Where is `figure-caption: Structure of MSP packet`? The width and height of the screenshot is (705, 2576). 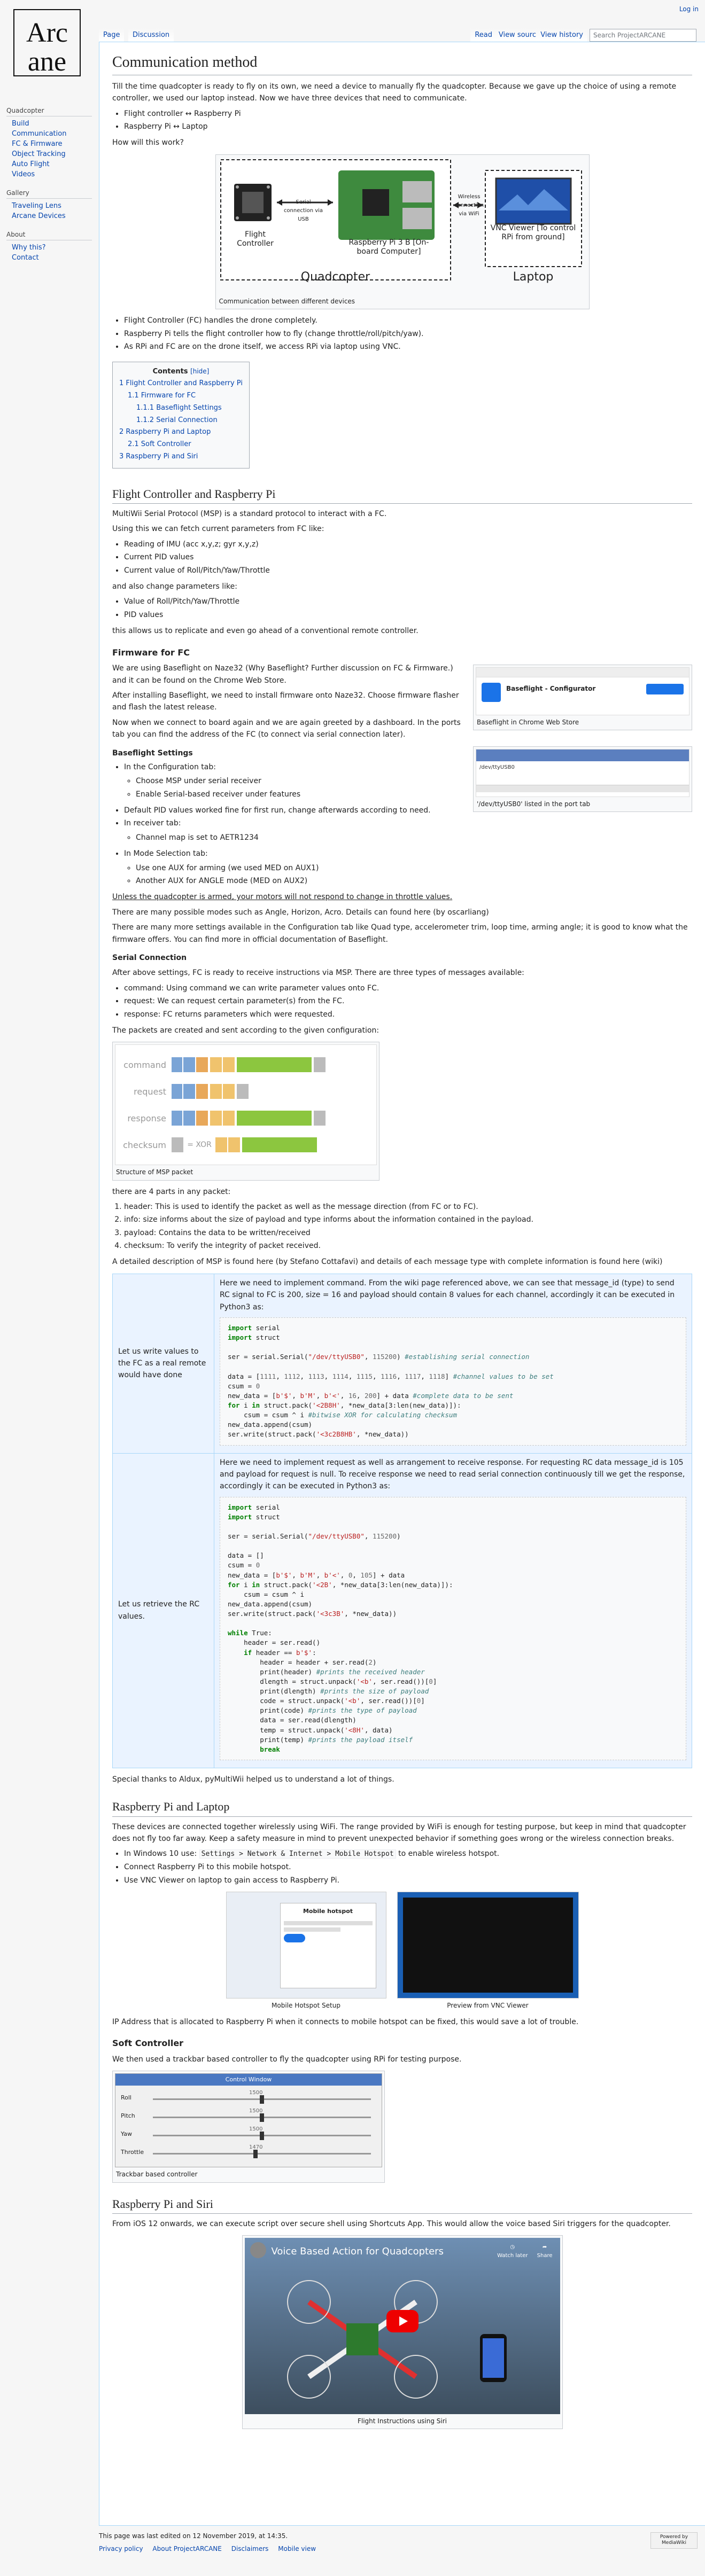
figure-caption: Structure of MSP packet is located at coordinates (154, 1172).